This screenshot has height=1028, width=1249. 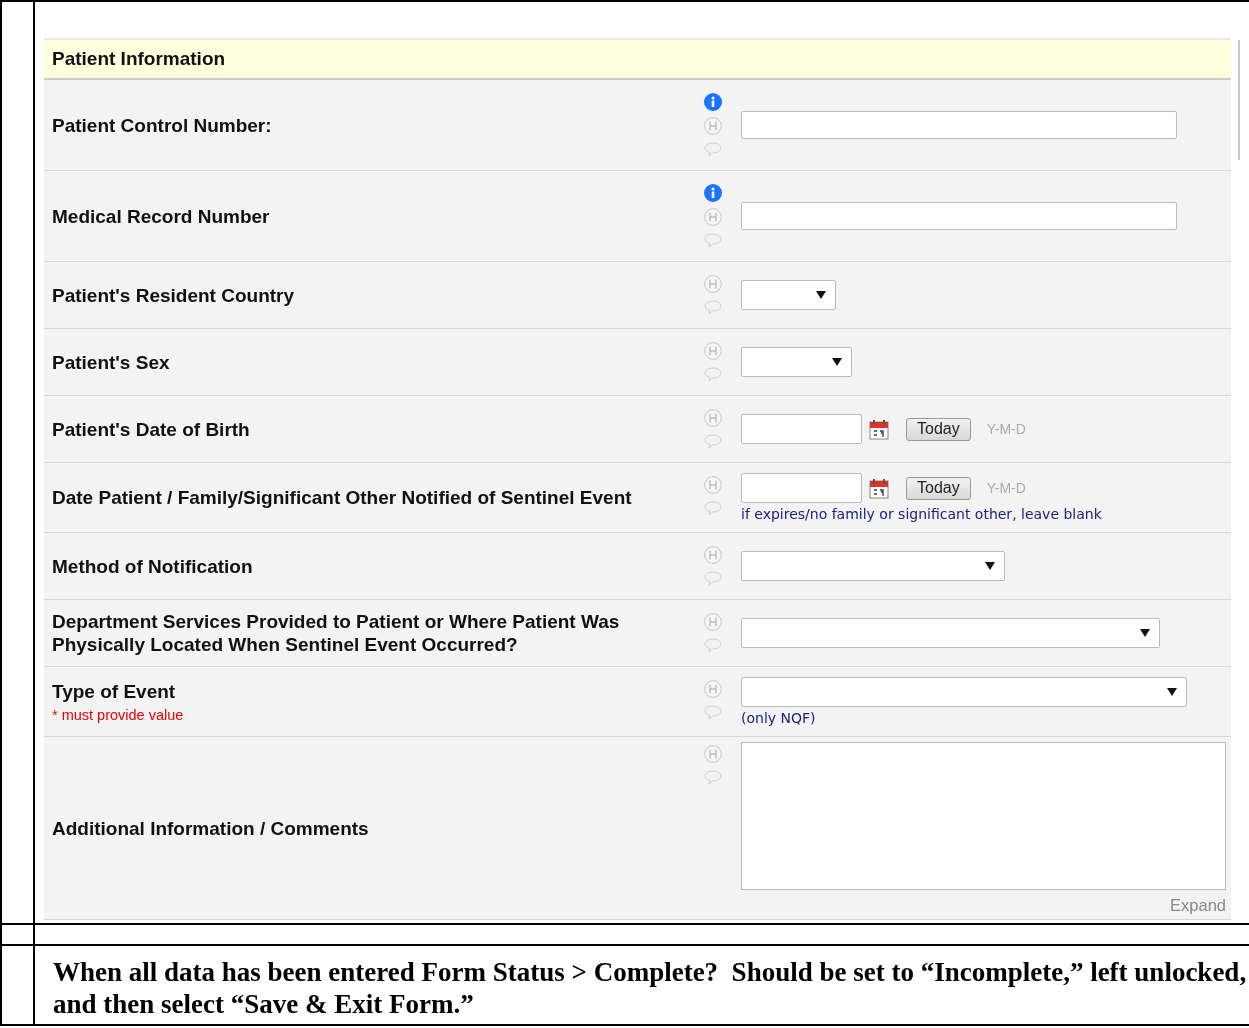 I want to click on field-label: Additional Information / Comments, so click(x=211, y=828).